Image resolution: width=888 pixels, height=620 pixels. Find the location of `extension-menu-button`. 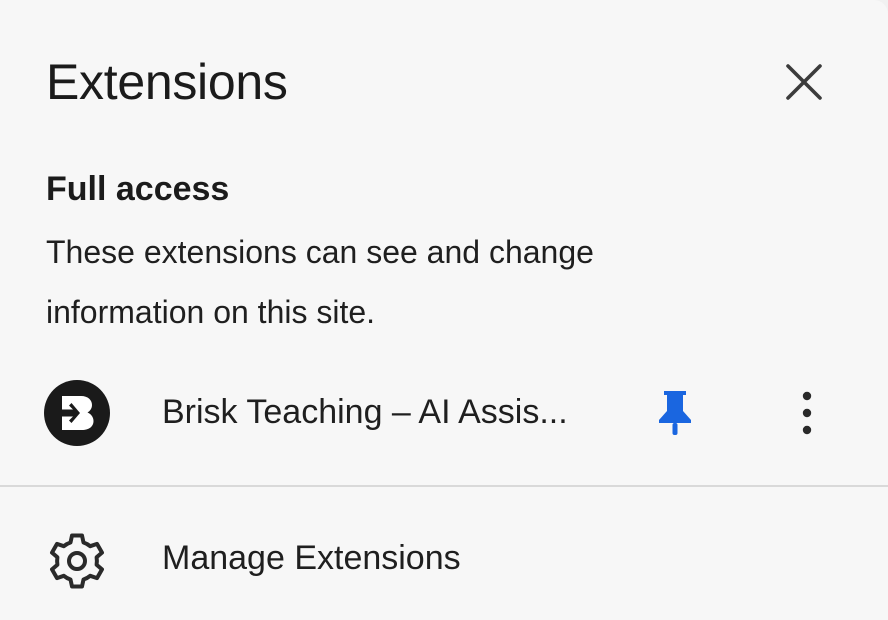

extension-menu-button is located at coordinates (807, 413).